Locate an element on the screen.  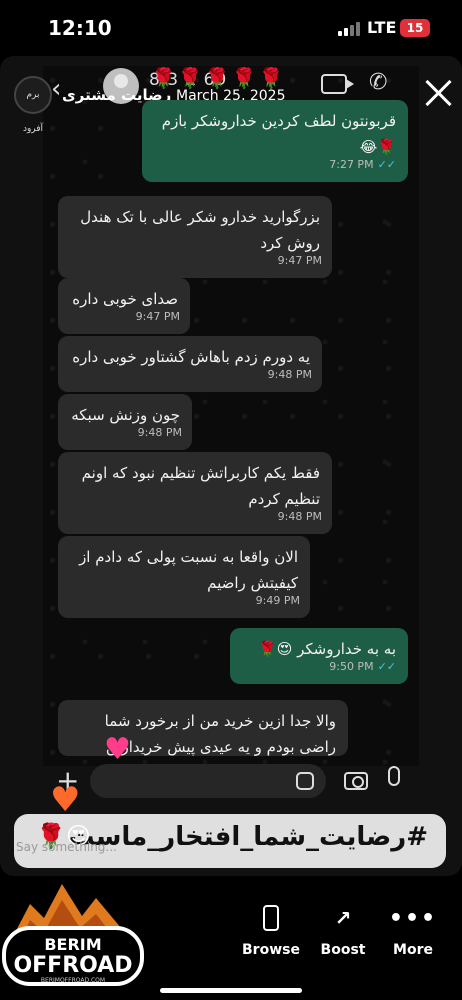
status-time: 12:10 is located at coordinates (80, 28).